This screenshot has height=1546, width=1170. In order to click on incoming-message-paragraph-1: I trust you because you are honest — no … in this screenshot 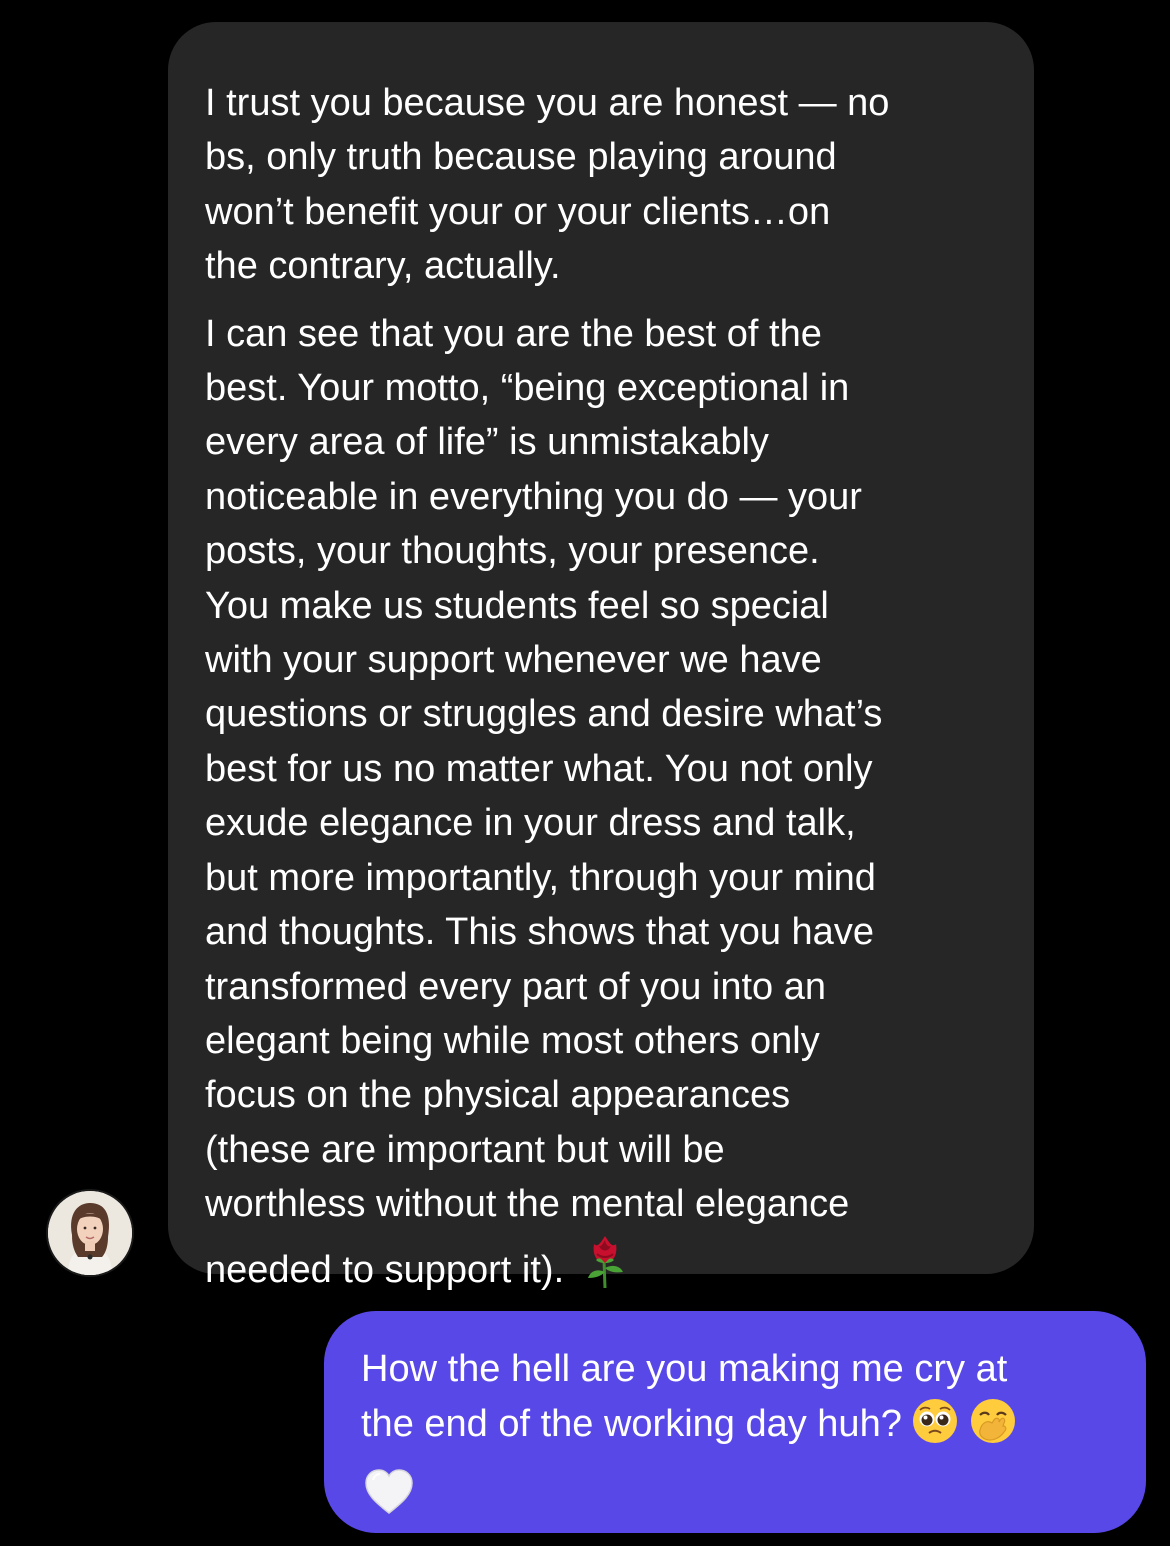, I will do `click(547, 185)`.